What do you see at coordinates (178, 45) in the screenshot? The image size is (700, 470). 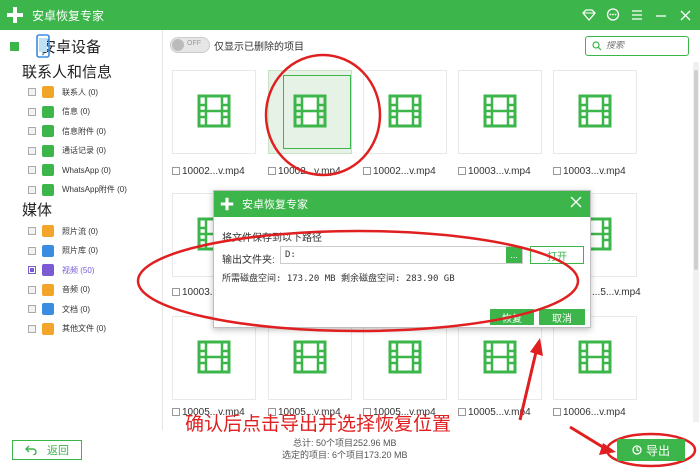 I see `toggle-knob` at bounding box center [178, 45].